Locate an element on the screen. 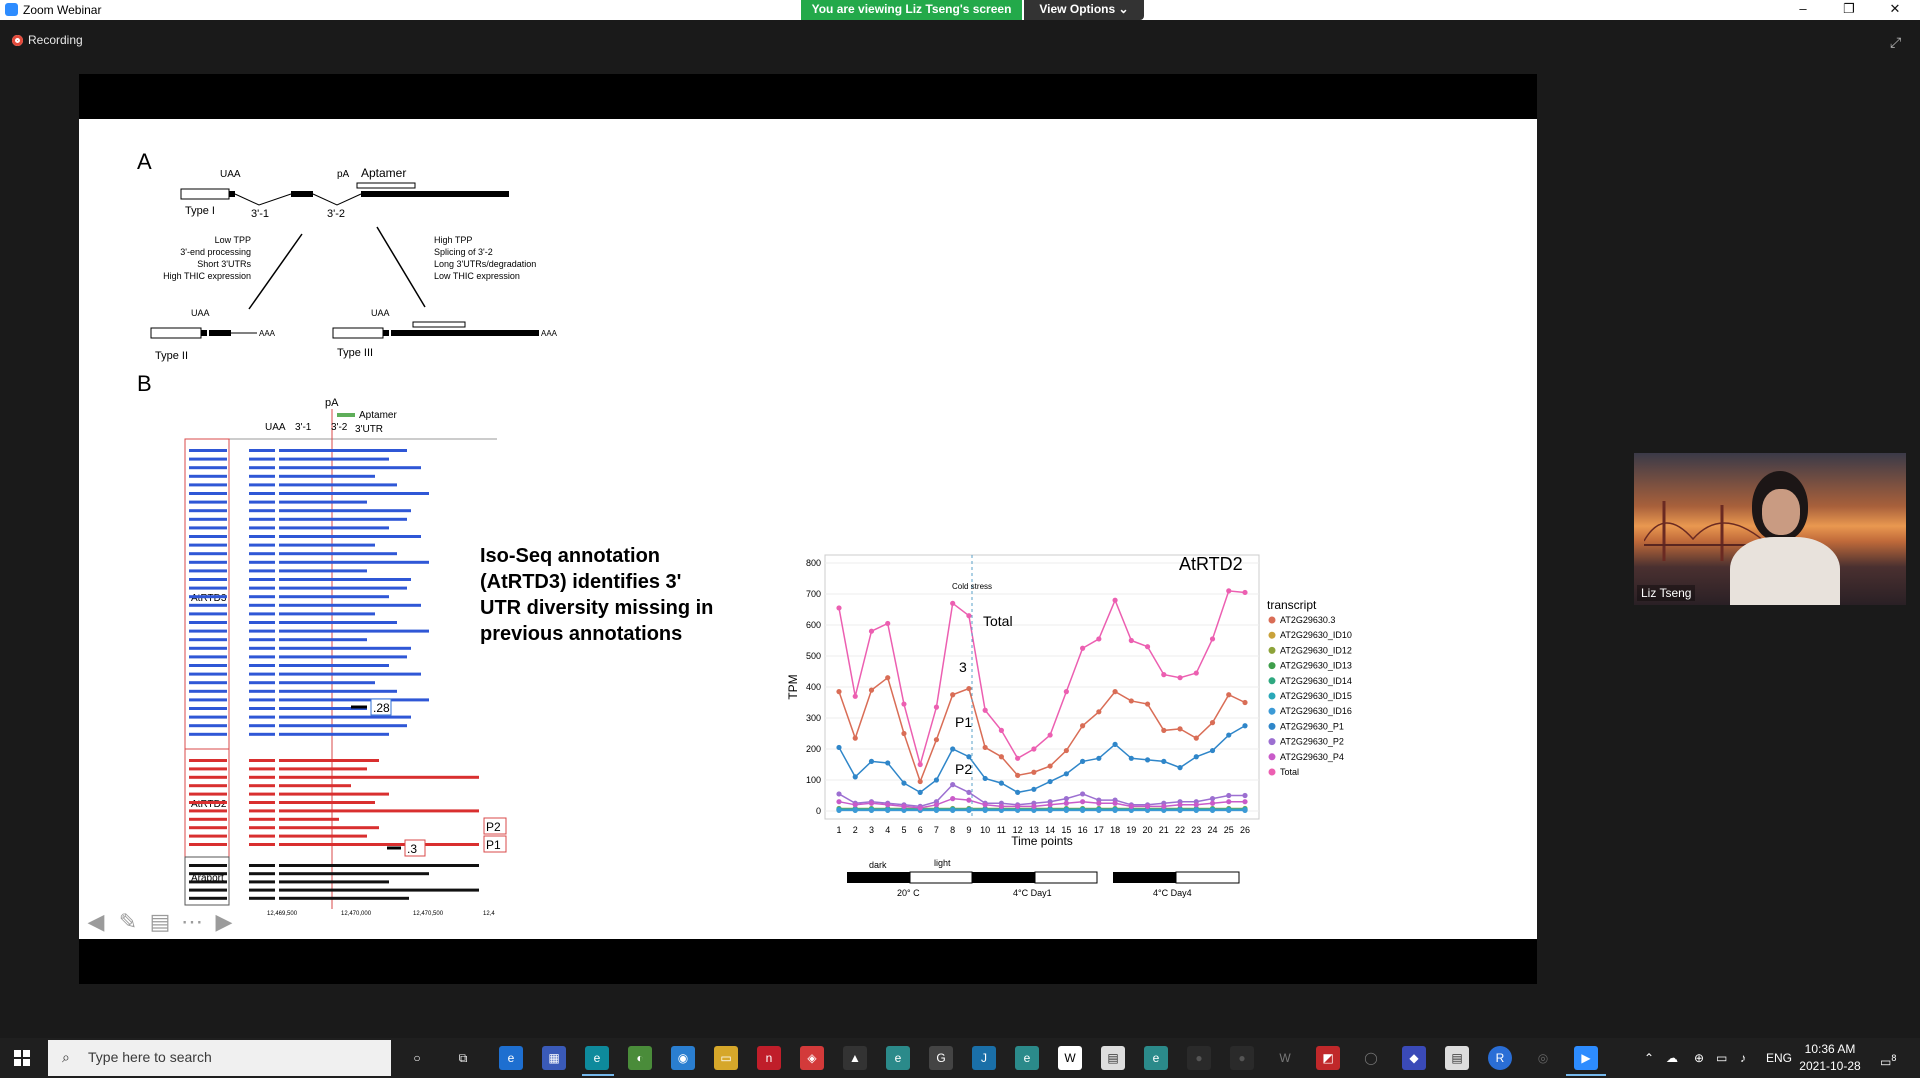 This screenshot has width=1920, height=1078. volume-icon: ♪ is located at coordinates (1743, 1058).